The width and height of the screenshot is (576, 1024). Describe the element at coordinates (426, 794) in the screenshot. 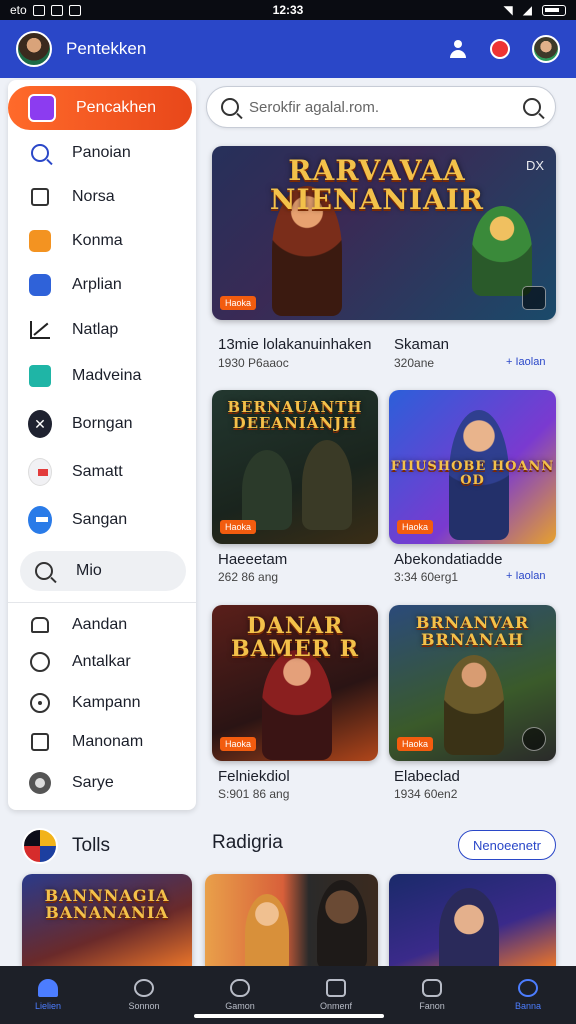

I see `game-meta: 1934 60en2` at that location.